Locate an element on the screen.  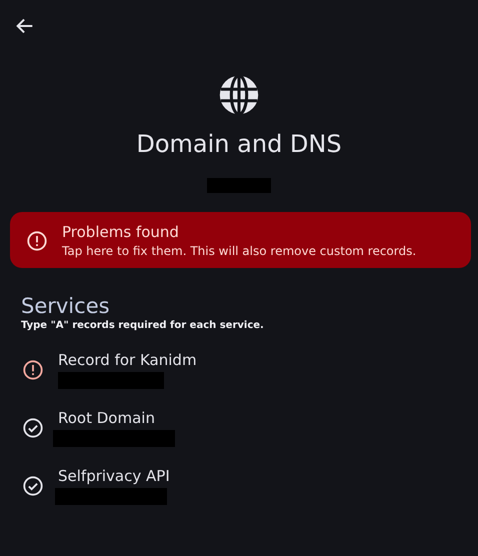
section-subtitle: Type "A" records required for each service. is located at coordinates (143, 325).